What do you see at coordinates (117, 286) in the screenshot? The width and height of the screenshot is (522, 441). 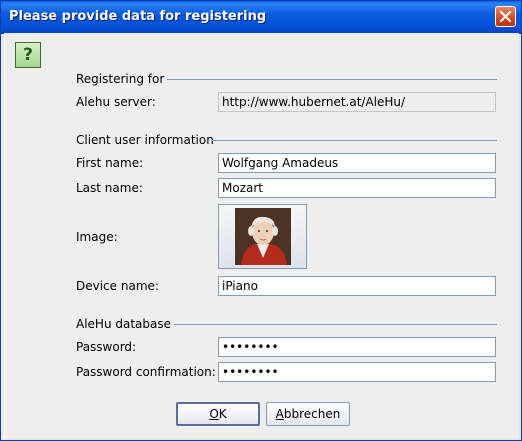 I see `device-name-label: Device name:` at bounding box center [117, 286].